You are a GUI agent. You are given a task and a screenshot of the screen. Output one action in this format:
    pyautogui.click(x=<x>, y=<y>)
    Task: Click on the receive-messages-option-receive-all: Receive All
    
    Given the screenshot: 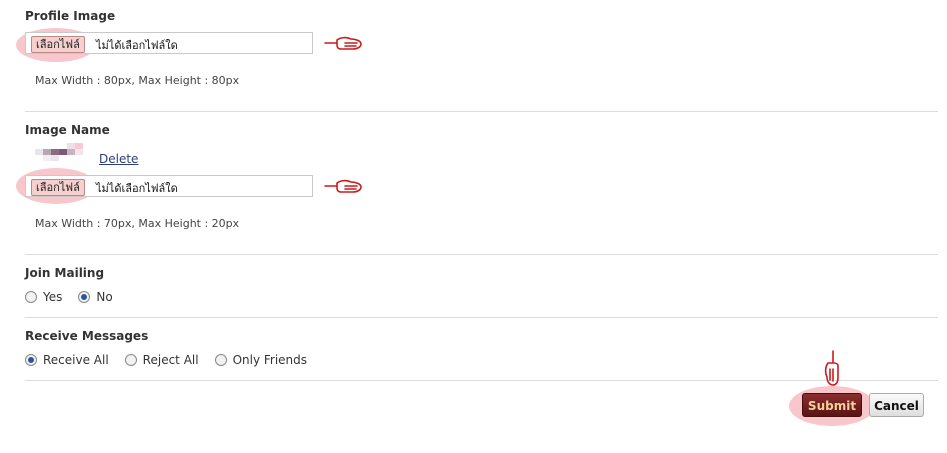 What is the action you would take?
    pyautogui.click(x=67, y=360)
    